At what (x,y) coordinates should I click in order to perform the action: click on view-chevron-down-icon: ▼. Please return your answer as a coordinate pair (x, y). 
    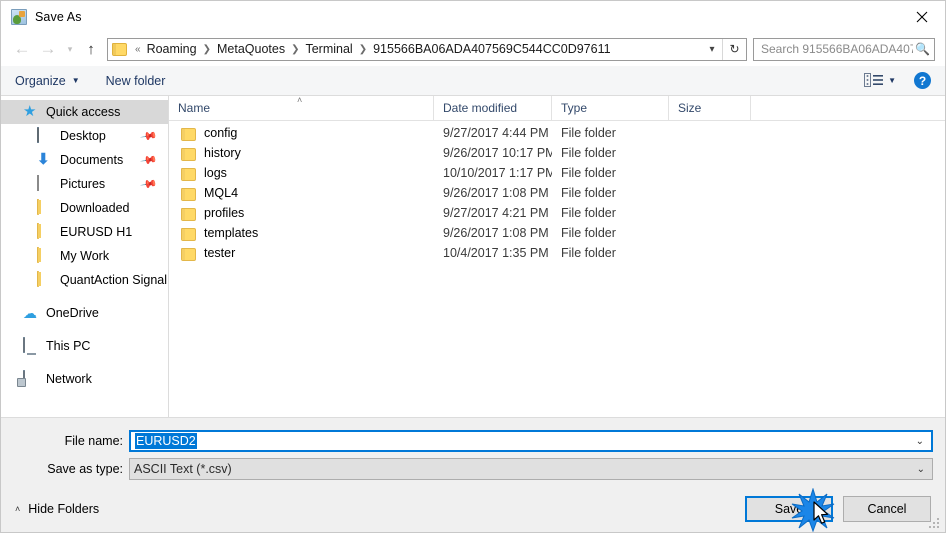
    Looking at the image, I should click on (892, 80).